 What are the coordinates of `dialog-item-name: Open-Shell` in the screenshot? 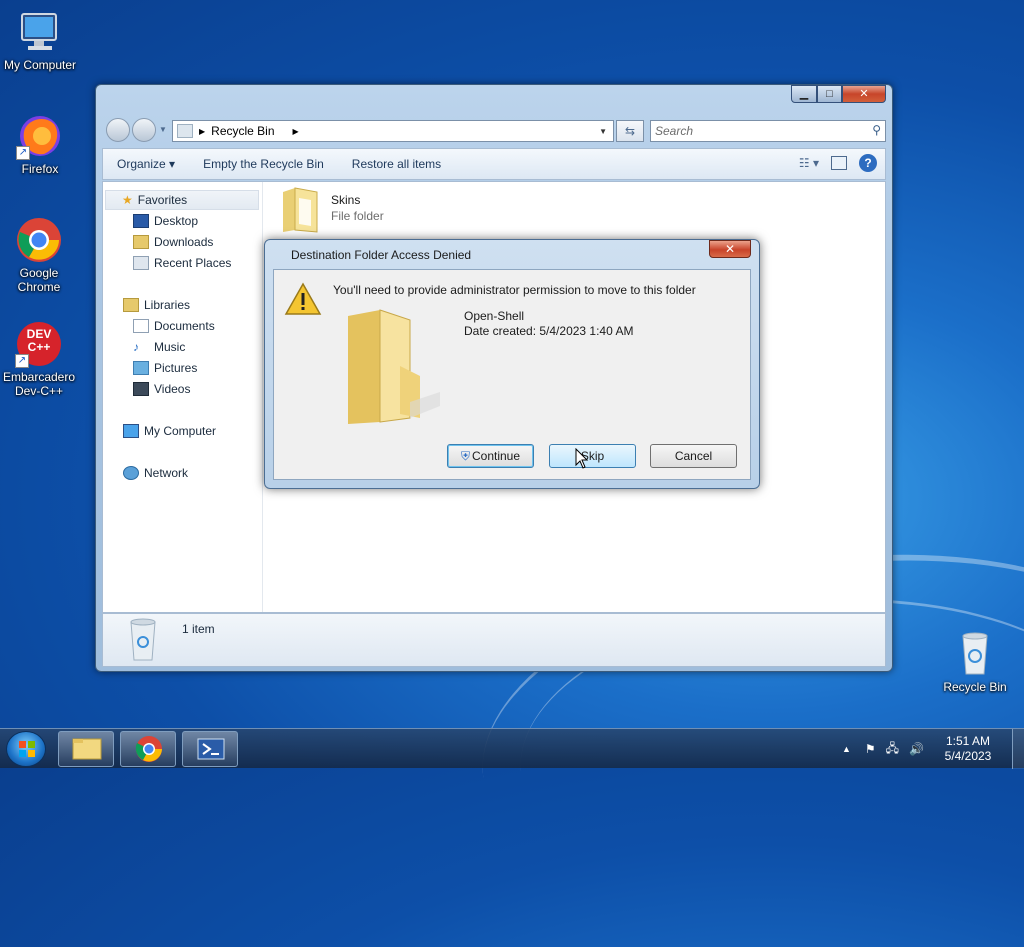 It's located at (494, 316).